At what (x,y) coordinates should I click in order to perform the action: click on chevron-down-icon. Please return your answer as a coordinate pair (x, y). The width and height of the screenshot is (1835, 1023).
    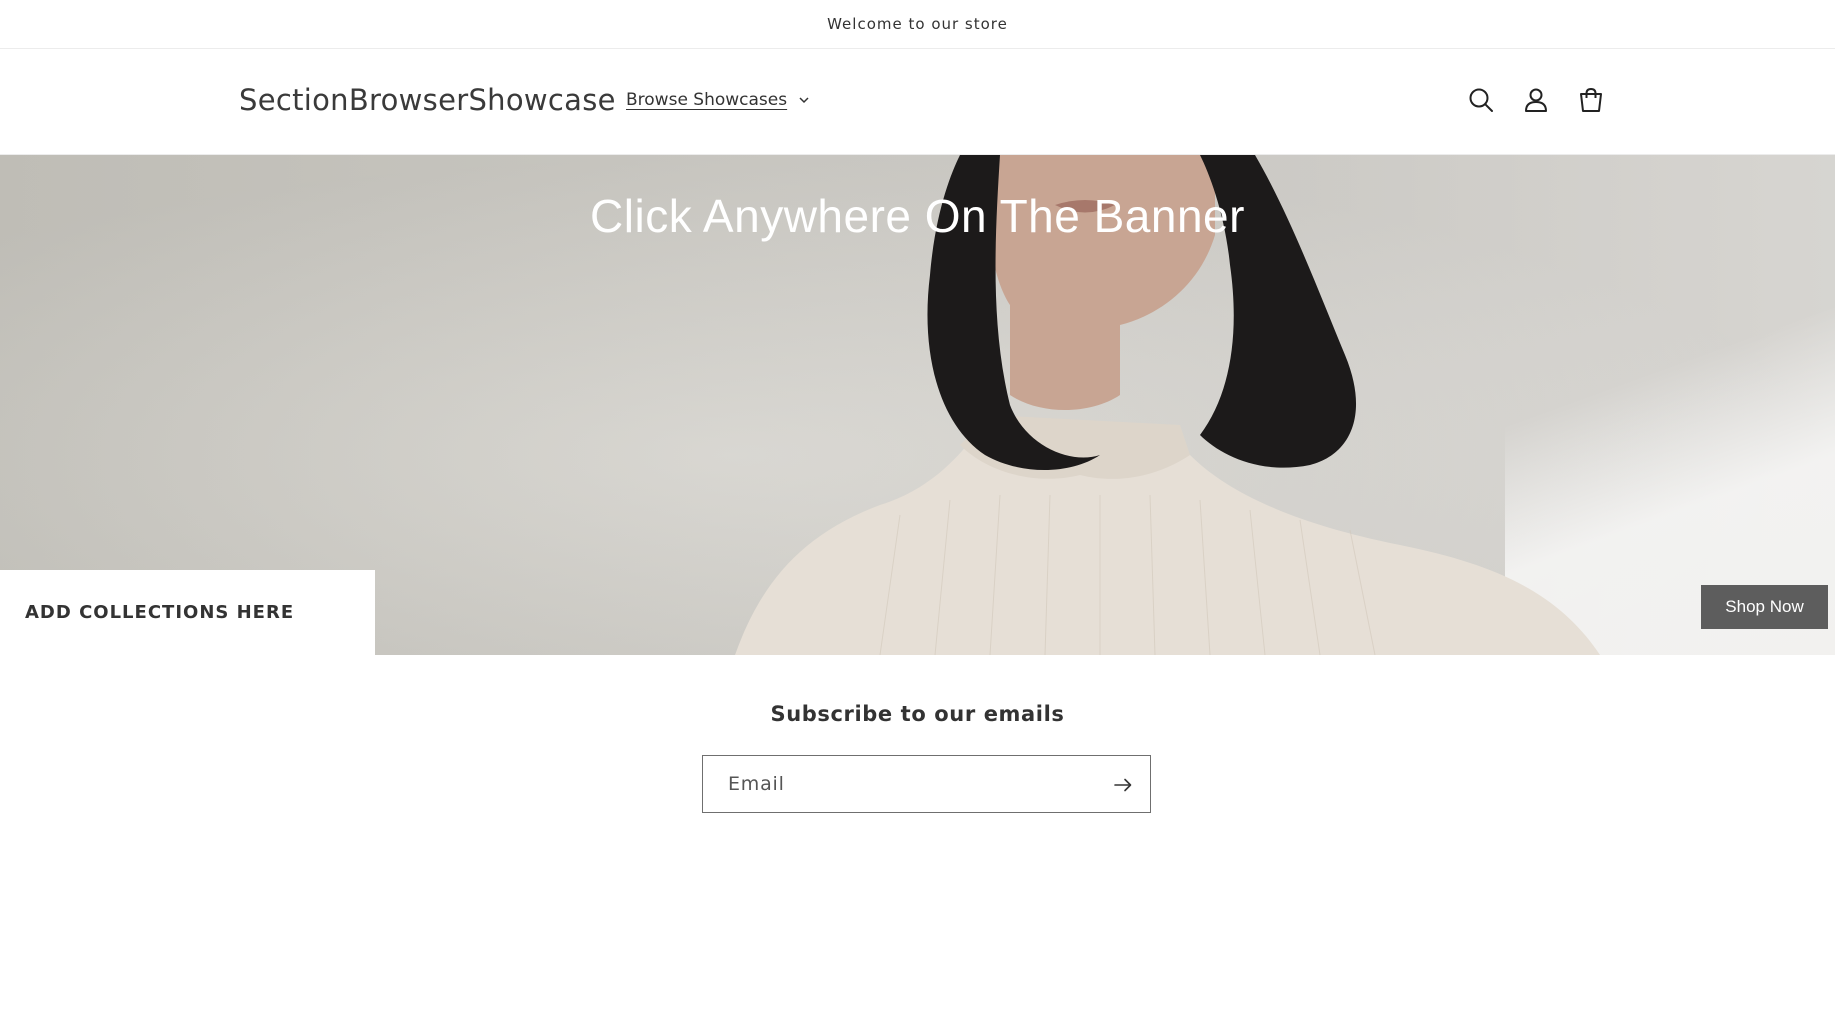
    Looking at the image, I should click on (804, 100).